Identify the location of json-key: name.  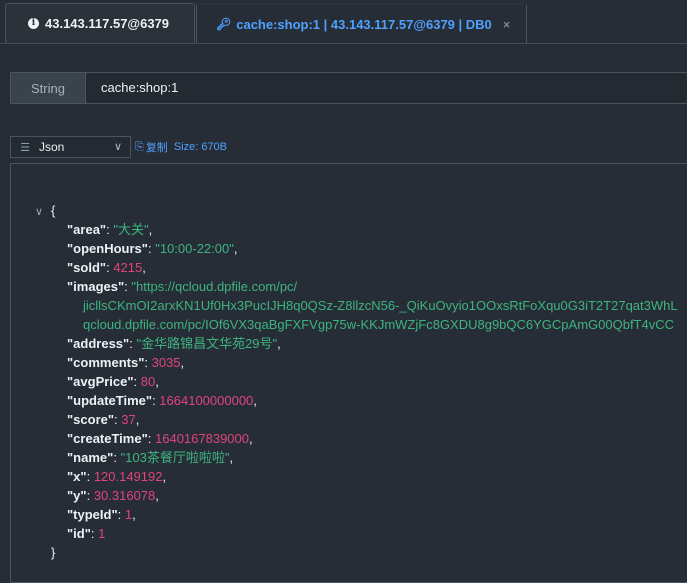
(90, 457).